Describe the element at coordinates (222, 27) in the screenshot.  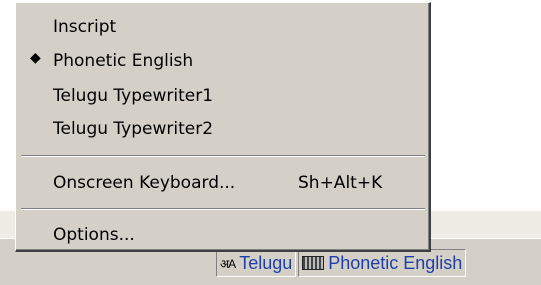
I see `menu-item-inscript: Inscript` at that location.